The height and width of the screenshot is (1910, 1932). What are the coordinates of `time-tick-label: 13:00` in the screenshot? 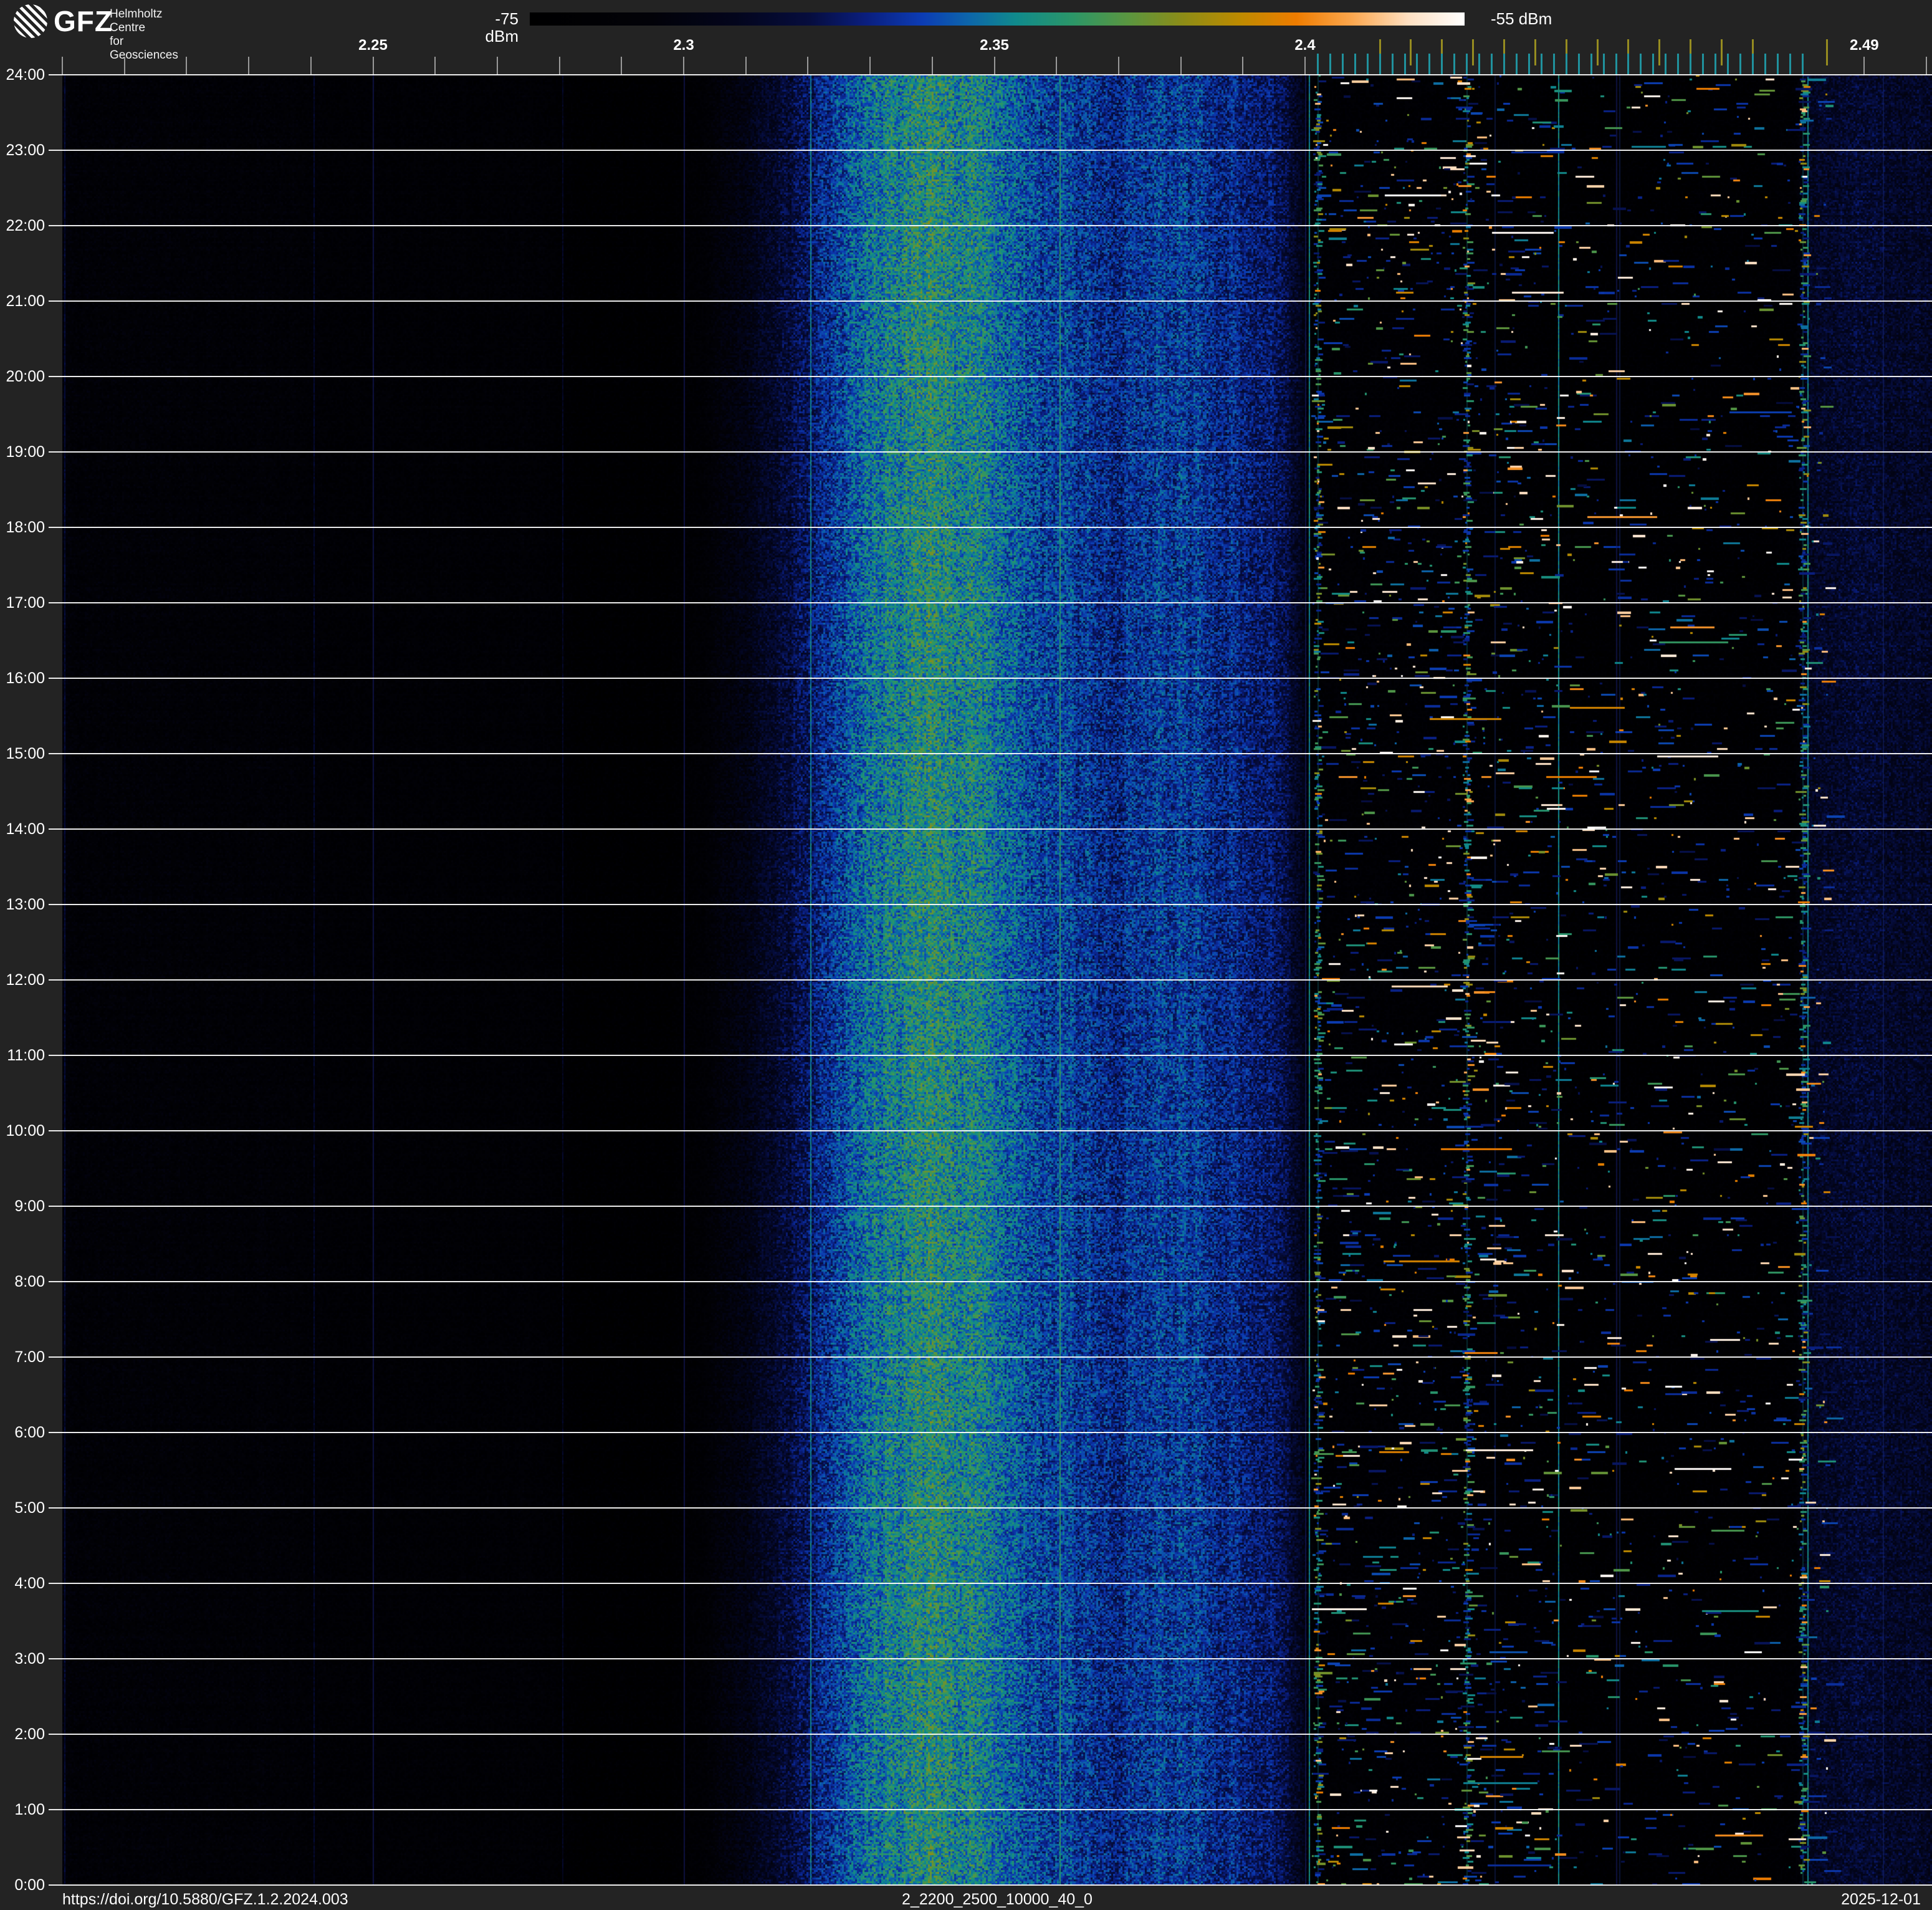 It's located at (25, 904).